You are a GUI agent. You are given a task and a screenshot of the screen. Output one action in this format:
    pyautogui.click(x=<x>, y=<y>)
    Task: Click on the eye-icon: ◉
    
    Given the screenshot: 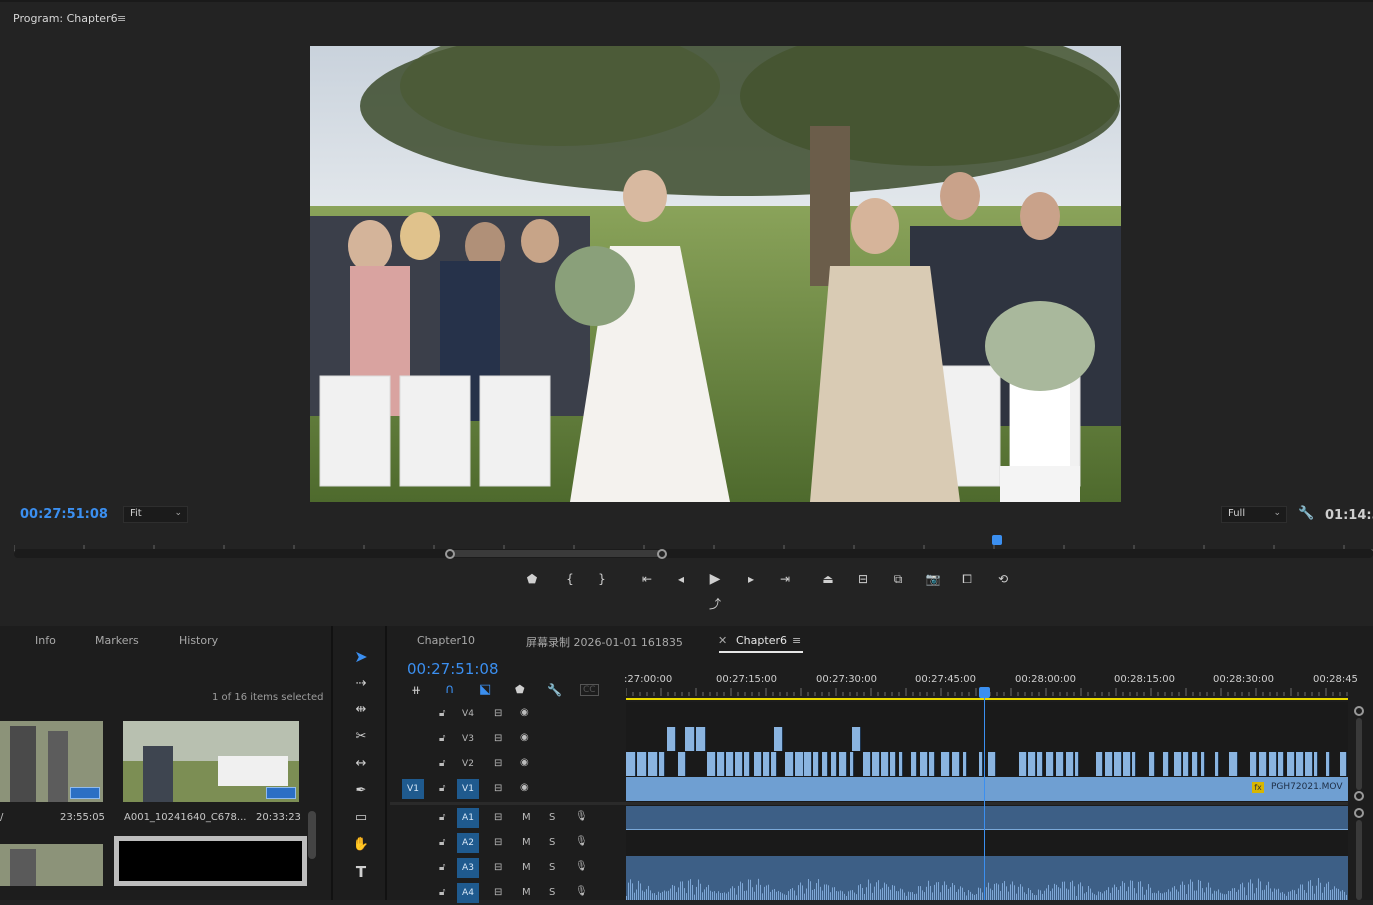 What is the action you would take?
    pyautogui.click(x=524, y=737)
    